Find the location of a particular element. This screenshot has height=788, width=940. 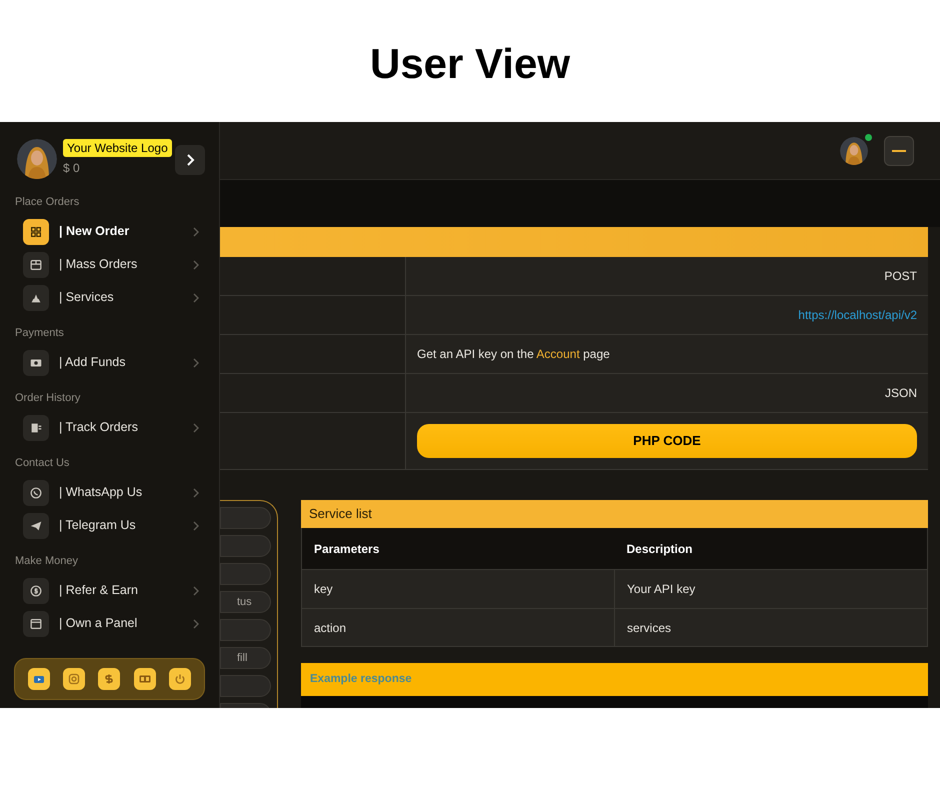

section-heading: Place Orders is located at coordinates (47, 202).